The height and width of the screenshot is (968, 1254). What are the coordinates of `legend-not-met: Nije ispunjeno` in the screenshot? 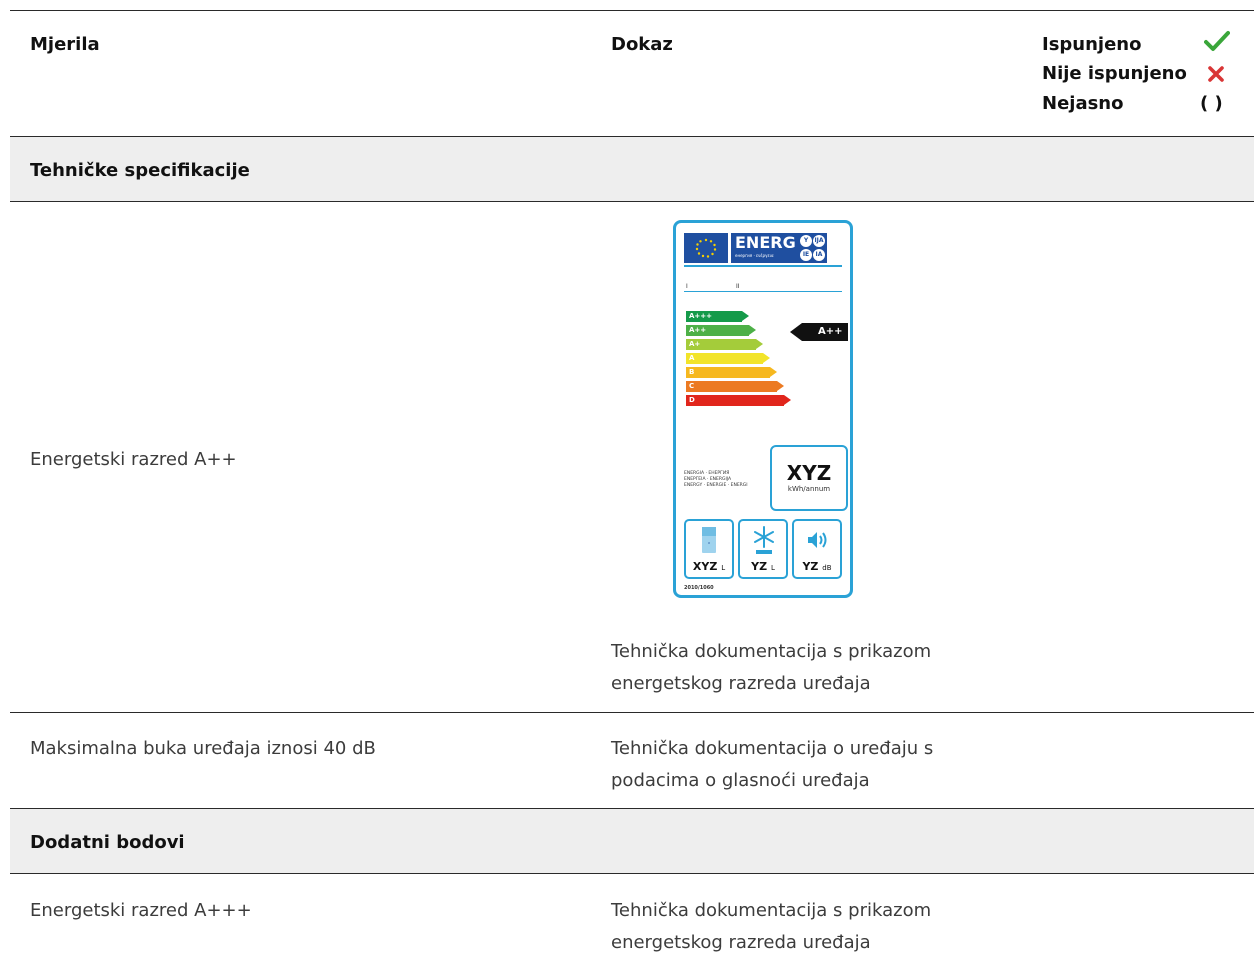 It's located at (1137, 77).